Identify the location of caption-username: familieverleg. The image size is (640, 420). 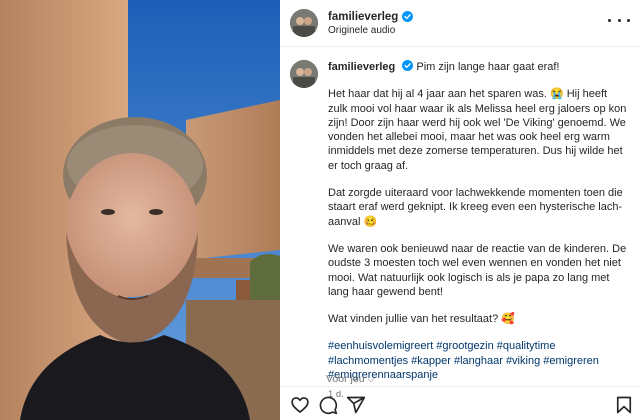
(361, 67).